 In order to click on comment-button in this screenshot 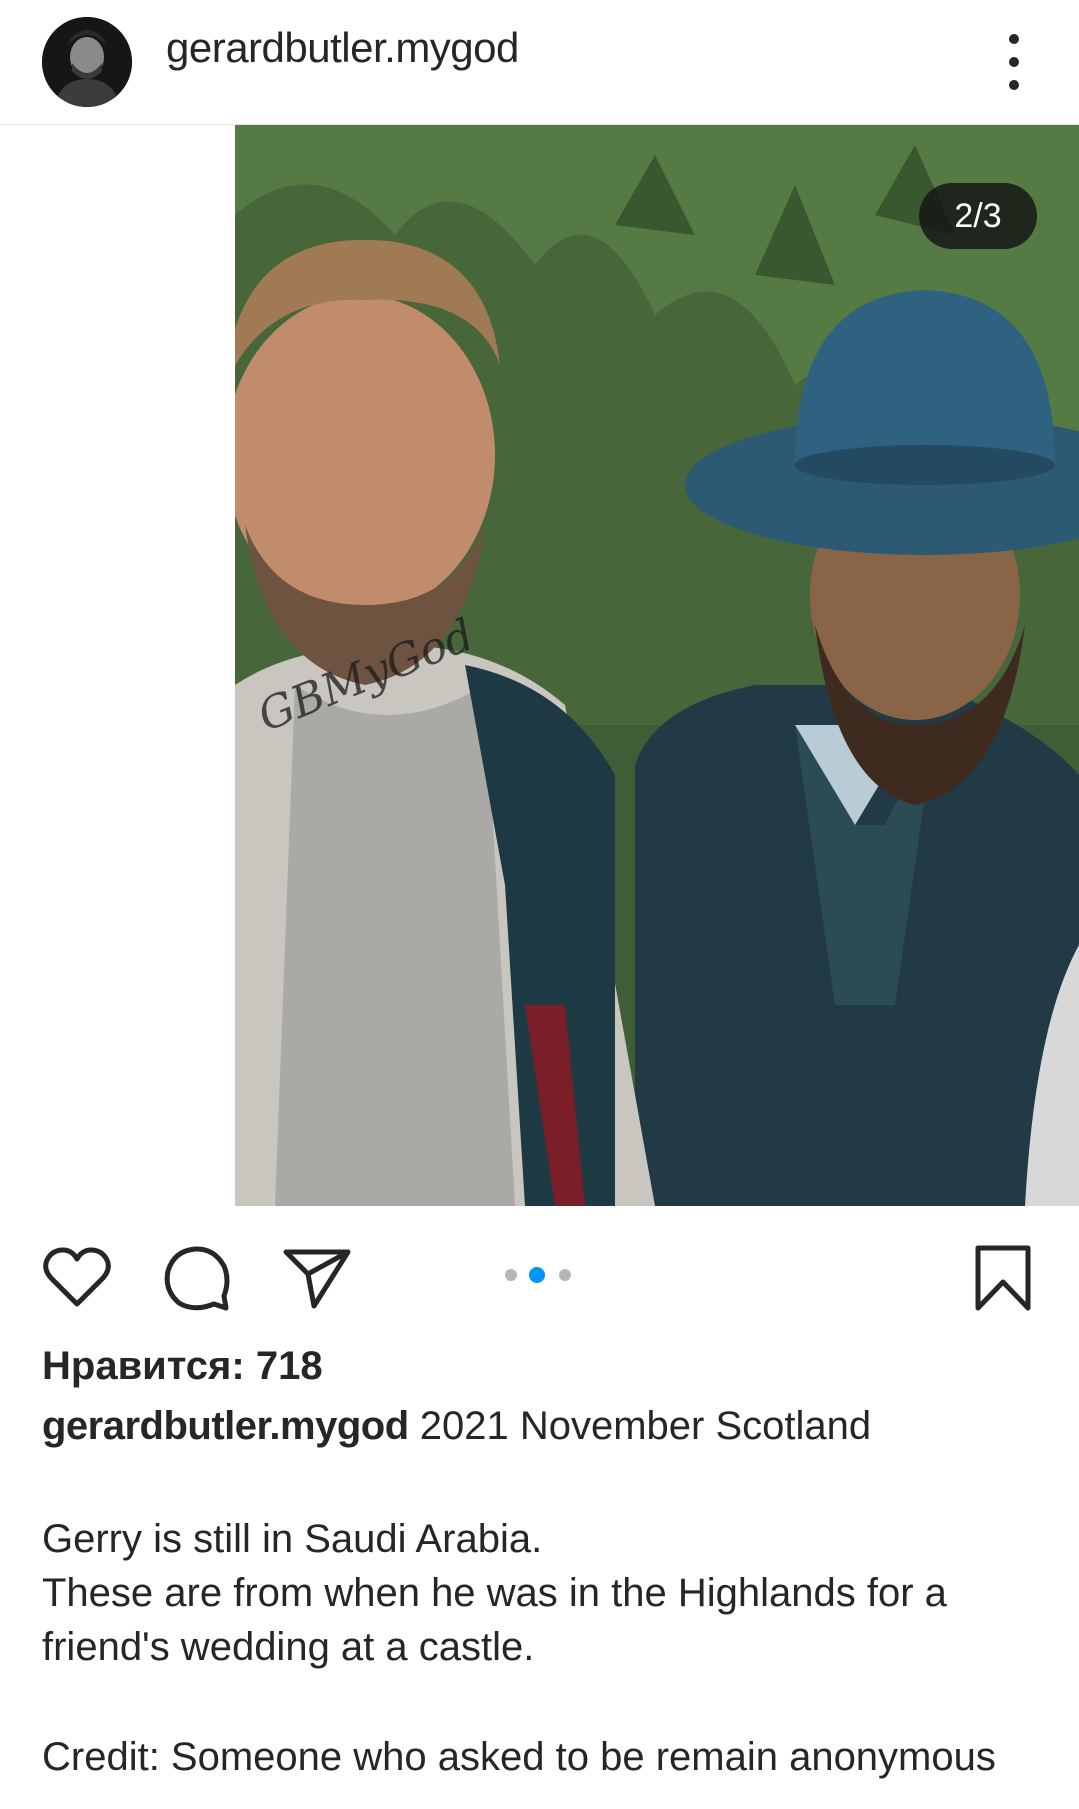, I will do `click(197, 1279)`.